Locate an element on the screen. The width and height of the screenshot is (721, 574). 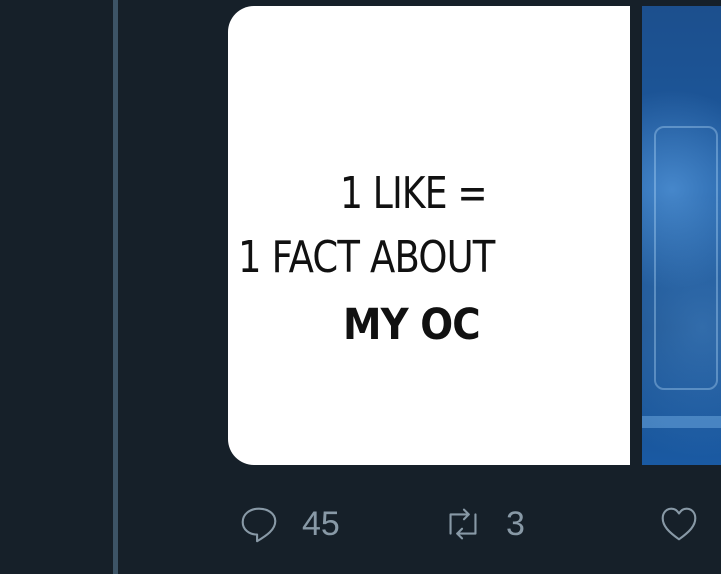
reply-count: 45 is located at coordinates (321, 523).